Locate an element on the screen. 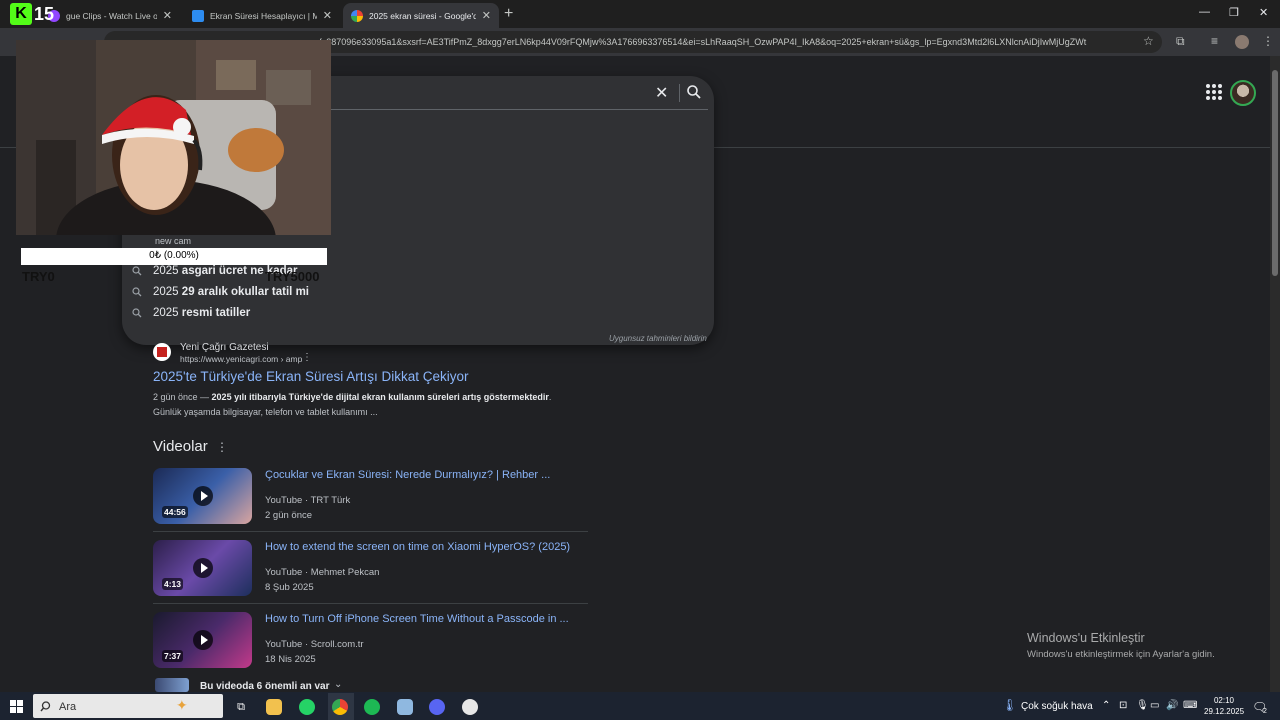 The width and height of the screenshot is (1280, 720). notification-count: 2 is located at coordinates (1265, 711).